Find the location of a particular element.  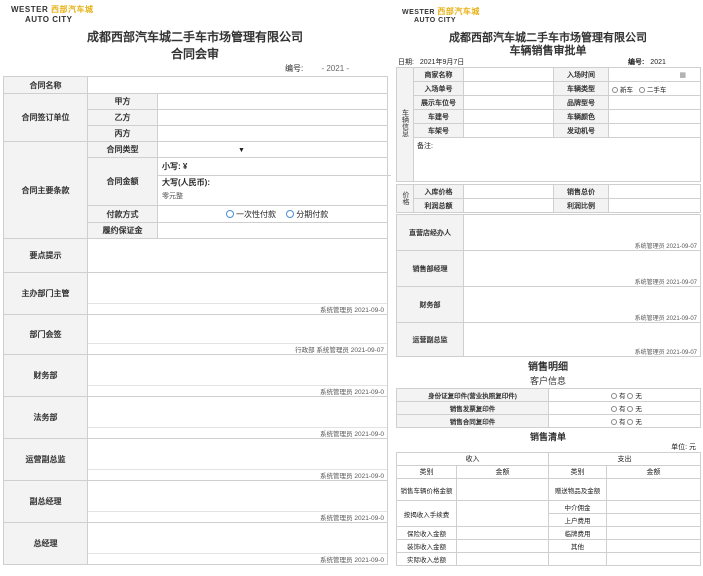

expense-item: 上户费用 is located at coordinates (577, 520).